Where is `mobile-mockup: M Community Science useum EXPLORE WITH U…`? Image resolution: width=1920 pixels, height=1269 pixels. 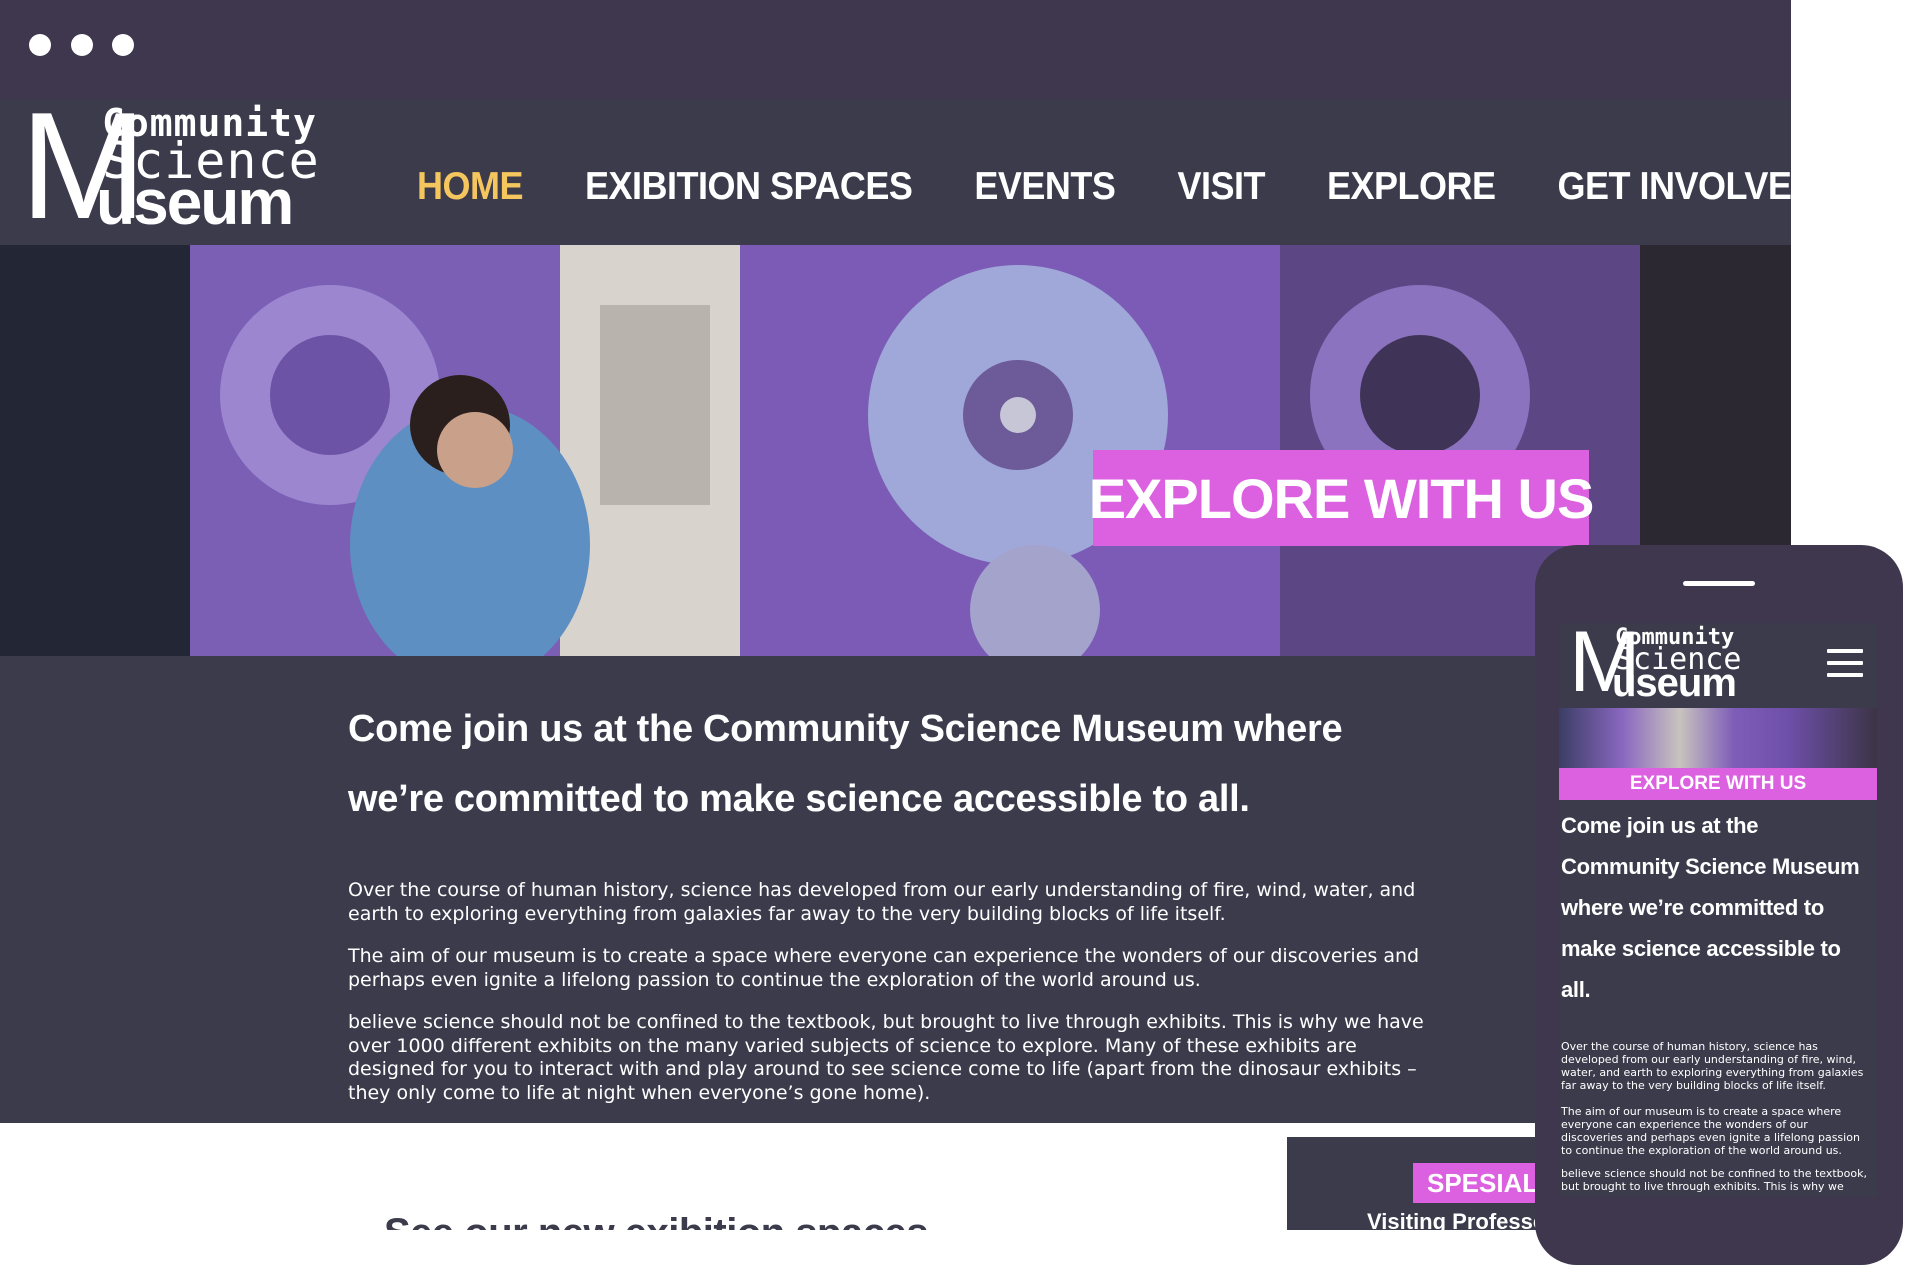
mobile-mockup: M Community Science useum EXPLORE WITH U… is located at coordinates (1719, 905).